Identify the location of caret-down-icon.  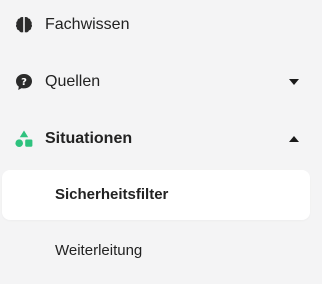
(294, 82).